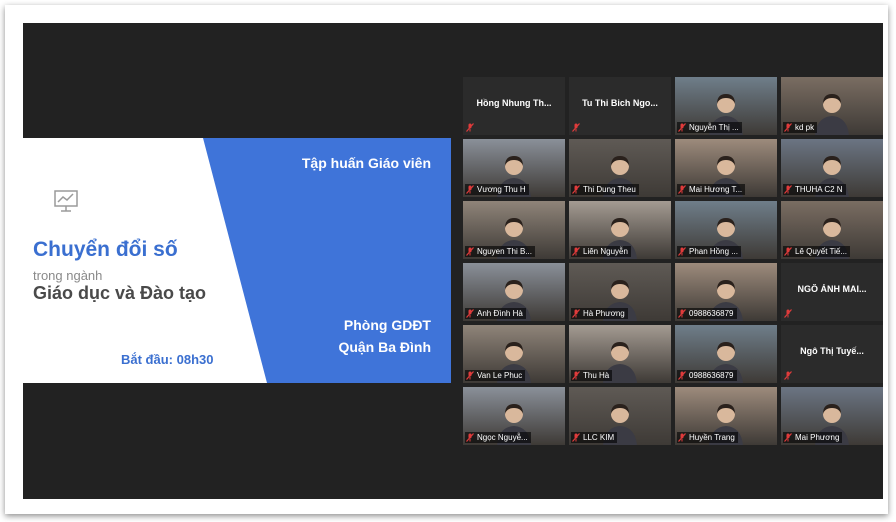  What do you see at coordinates (497, 189) in the screenshot?
I see `participant-name-label: Vương Thu H` at bounding box center [497, 189].